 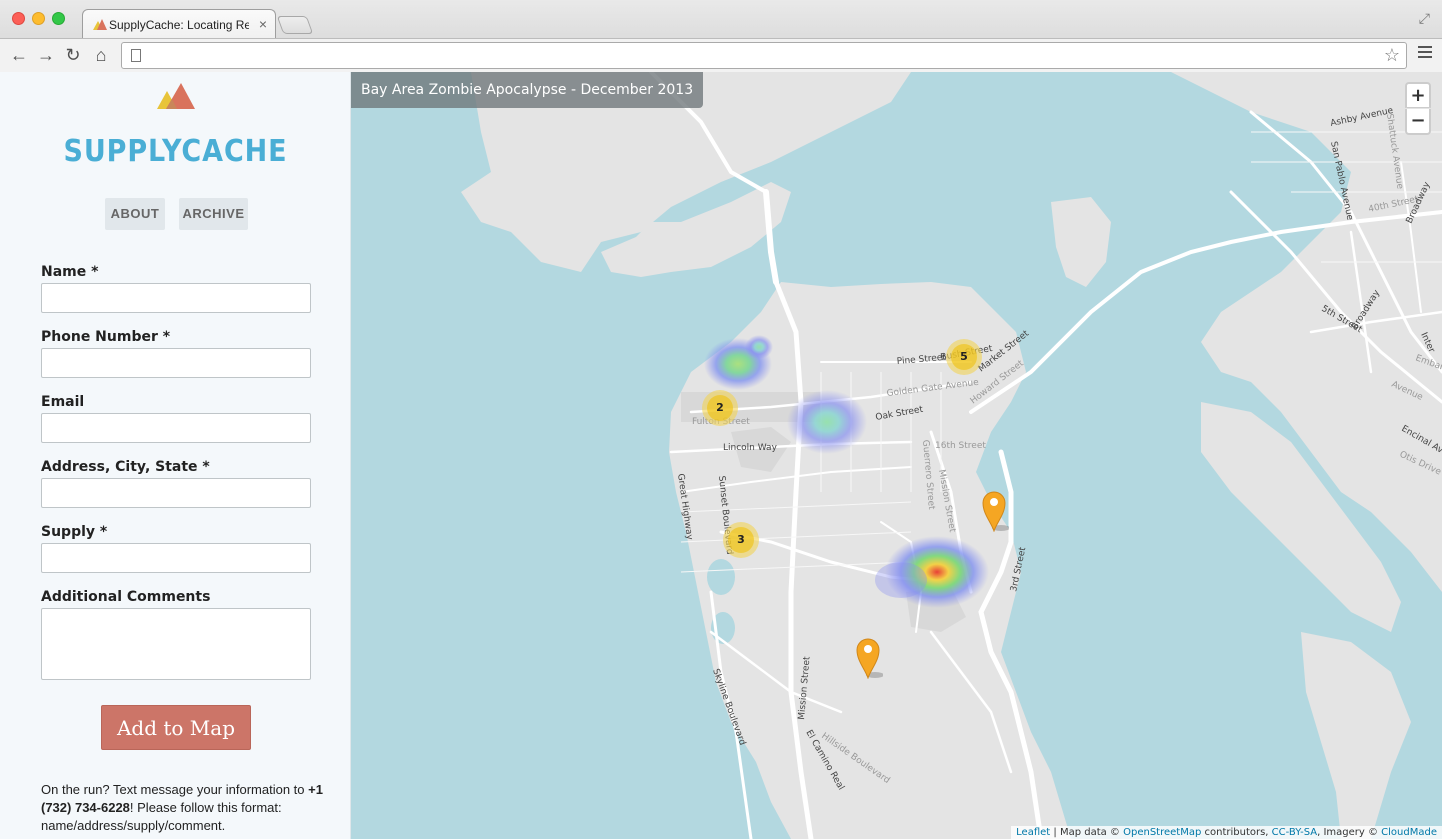 What do you see at coordinates (101, 55) in the screenshot?
I see `home-icon: ⌂` at bounding box center [101, 55].